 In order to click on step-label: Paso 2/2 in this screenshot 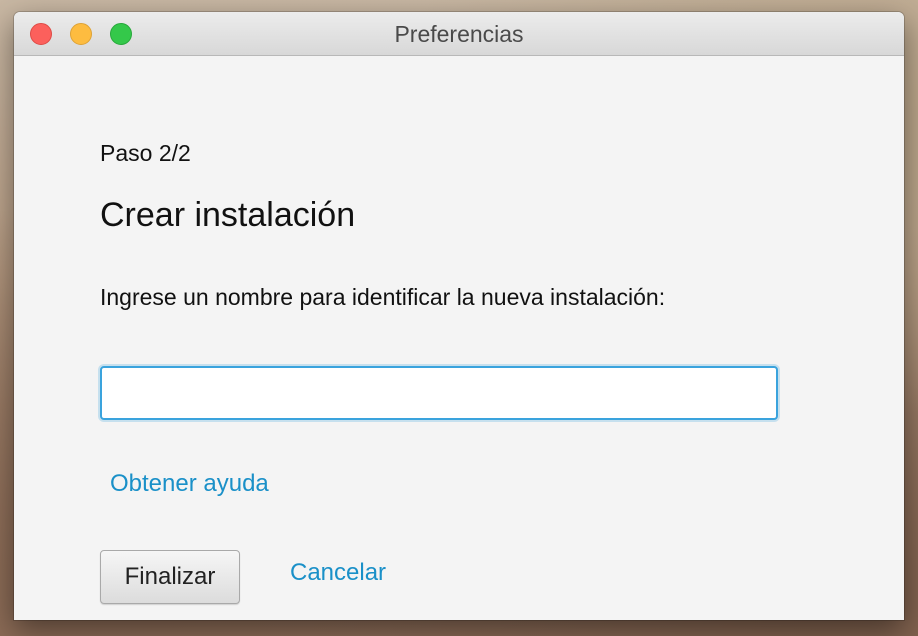, I will do `click(145, 153)`.